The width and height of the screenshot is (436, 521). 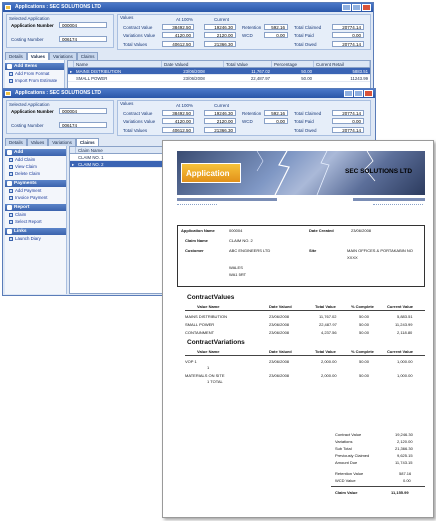 I want to click on total-values-label: Total Values, so click(x=135, y=44).